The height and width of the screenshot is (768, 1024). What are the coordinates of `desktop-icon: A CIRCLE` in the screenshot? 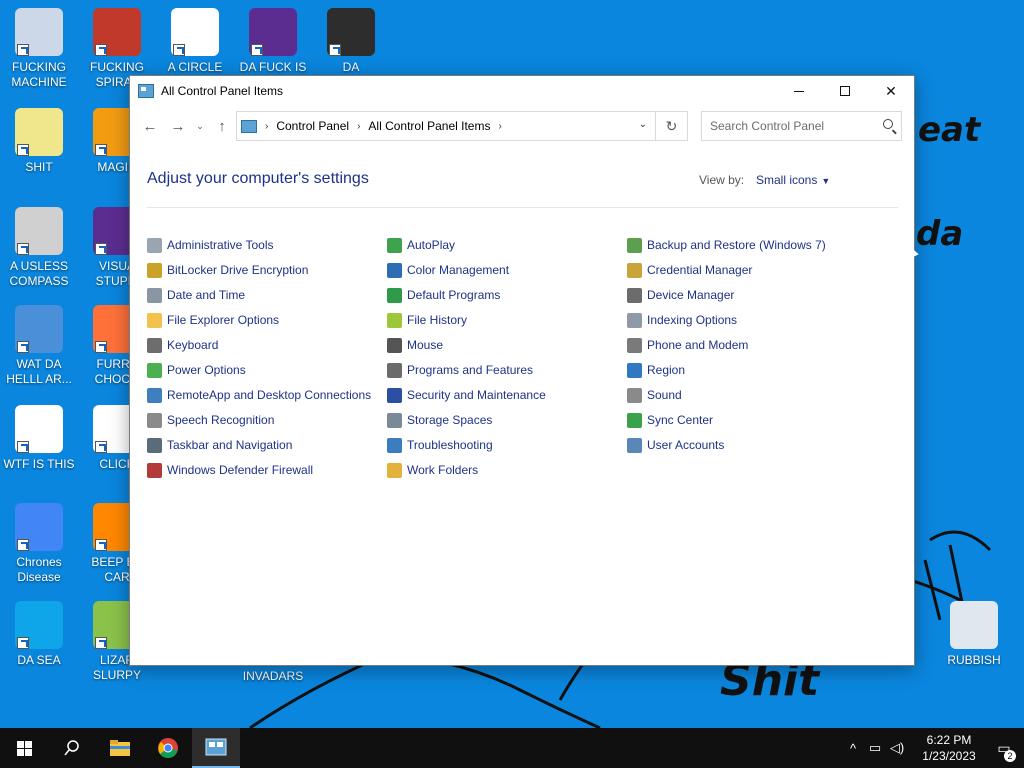 It's located at (195, 41).